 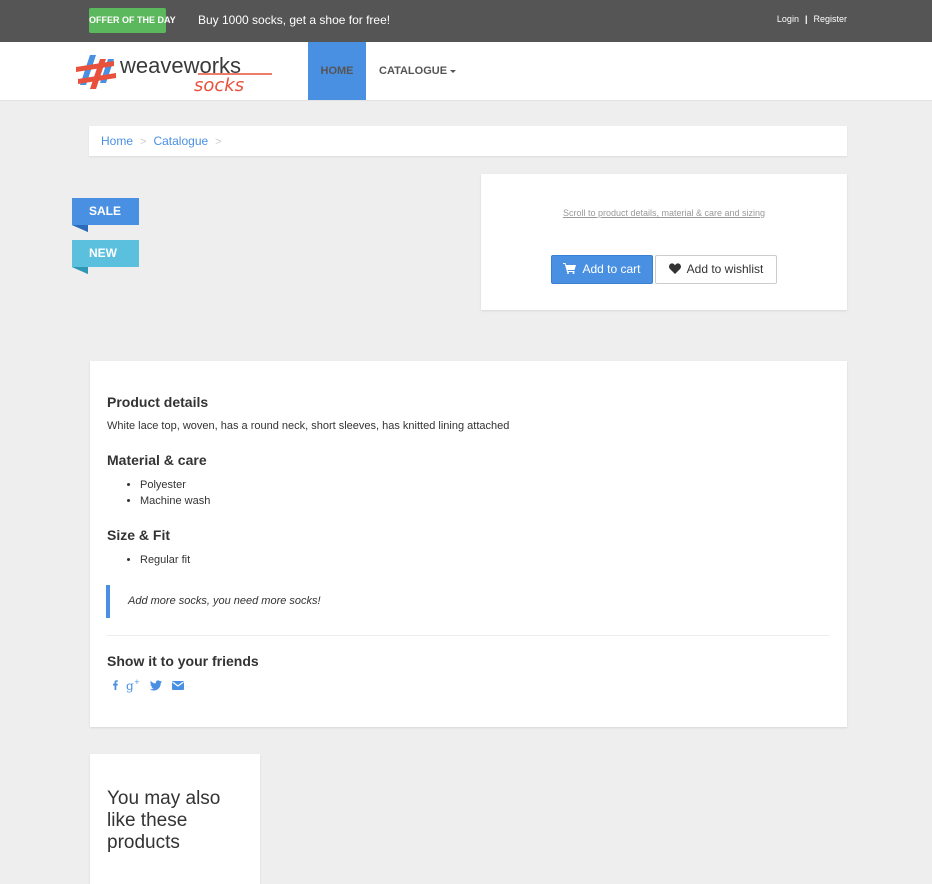 What do you see at coordinates (175, 485) in the screenshot?
I see `list-item: Polyester` at bounding box center [175, 485].